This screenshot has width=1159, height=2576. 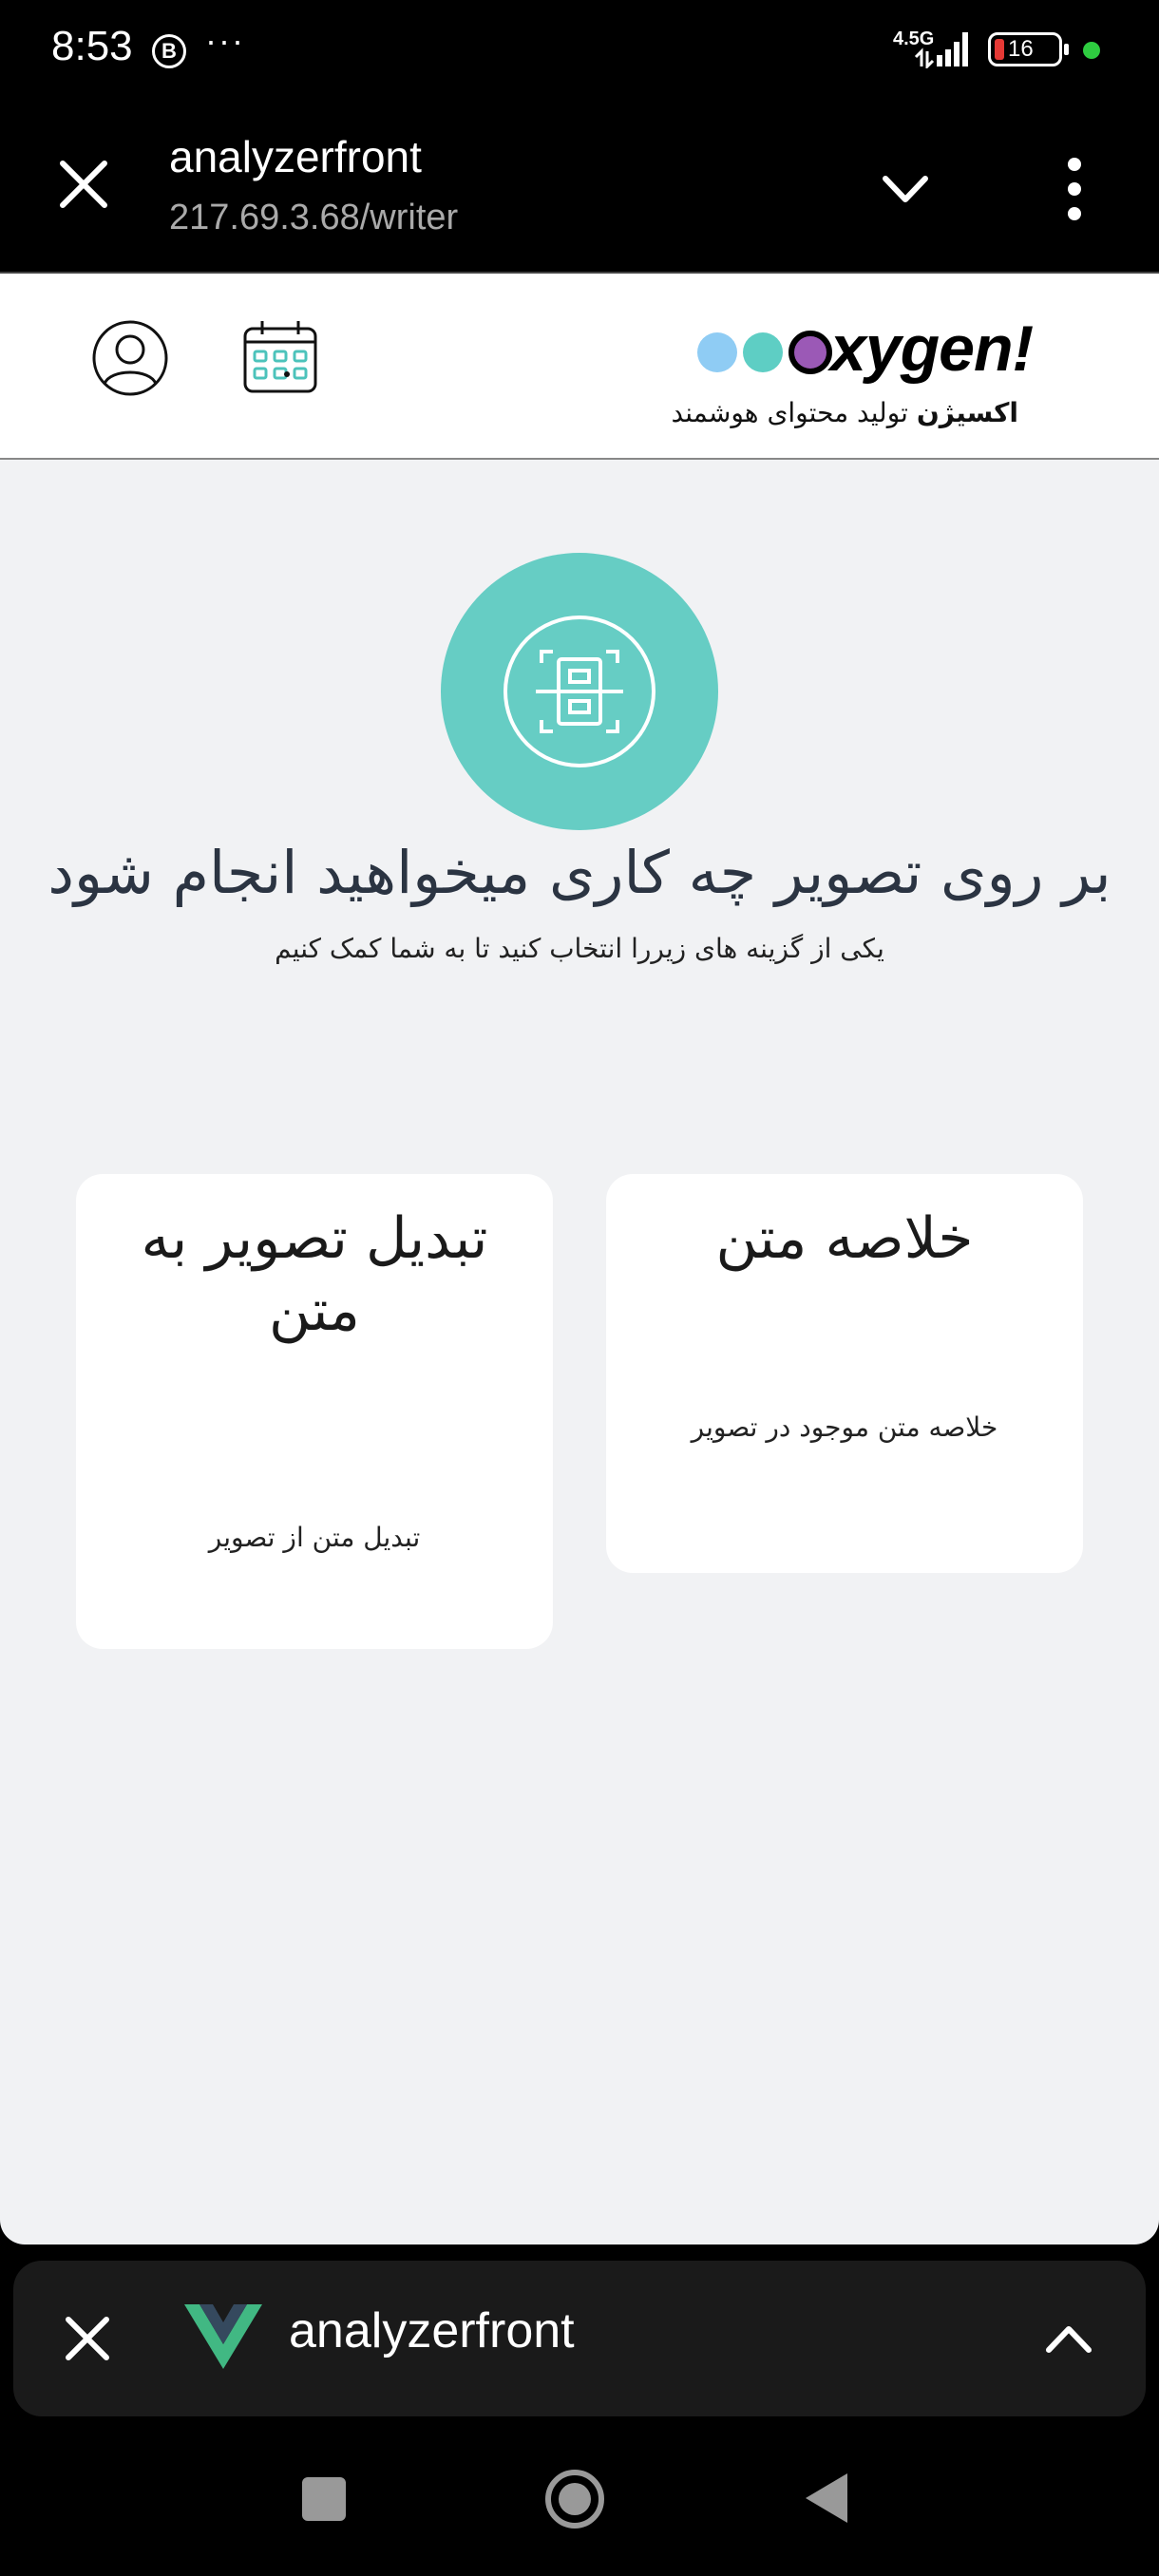 I want to click on status-time: 8:53, so click(x=92, y=46).